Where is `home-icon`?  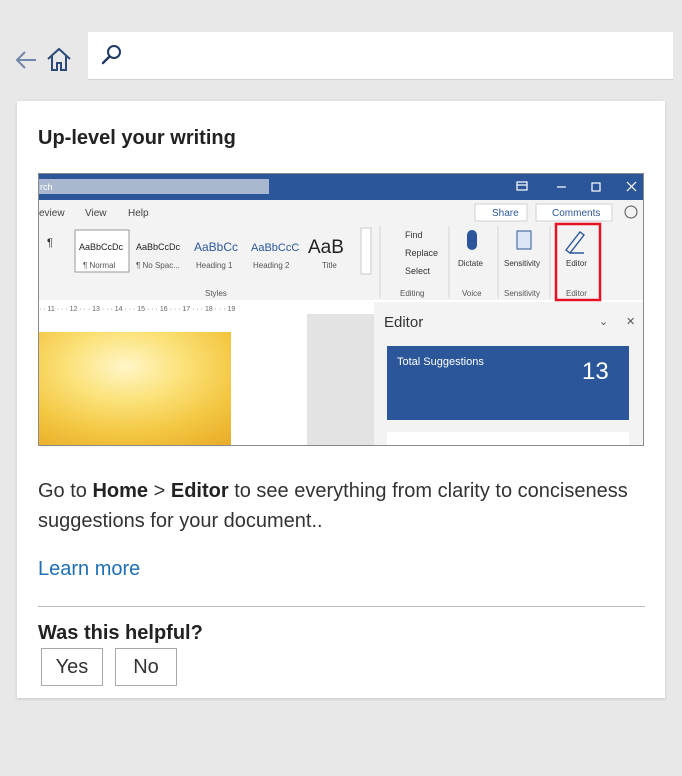 home-icon is located at coordinates (59, 59).